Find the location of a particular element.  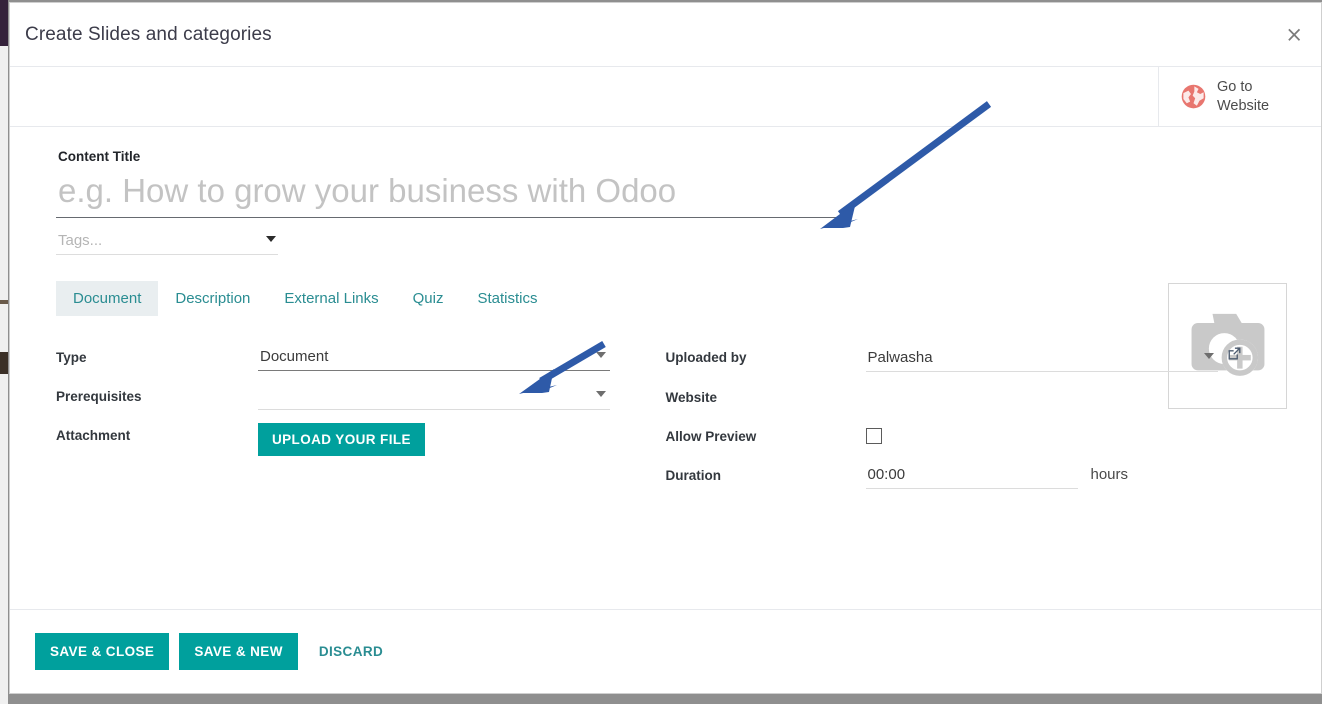

tab-description: Description is located at coordinates (212, 298).